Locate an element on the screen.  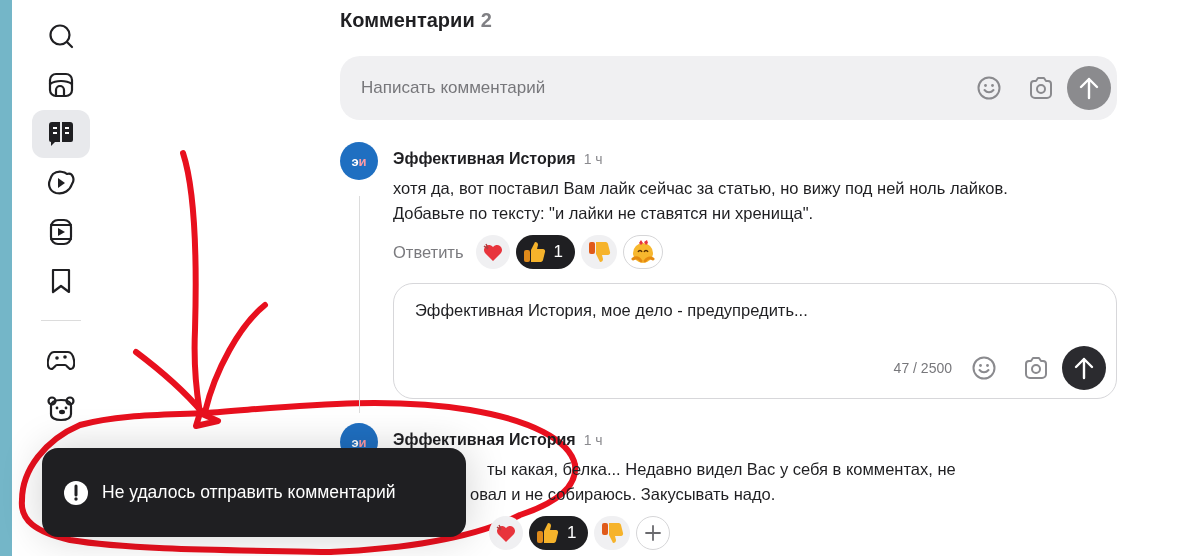
comment-text: Добавьте по тексту: "и лайки не ставятся ни хренища". is located at coordinates (603, 213).